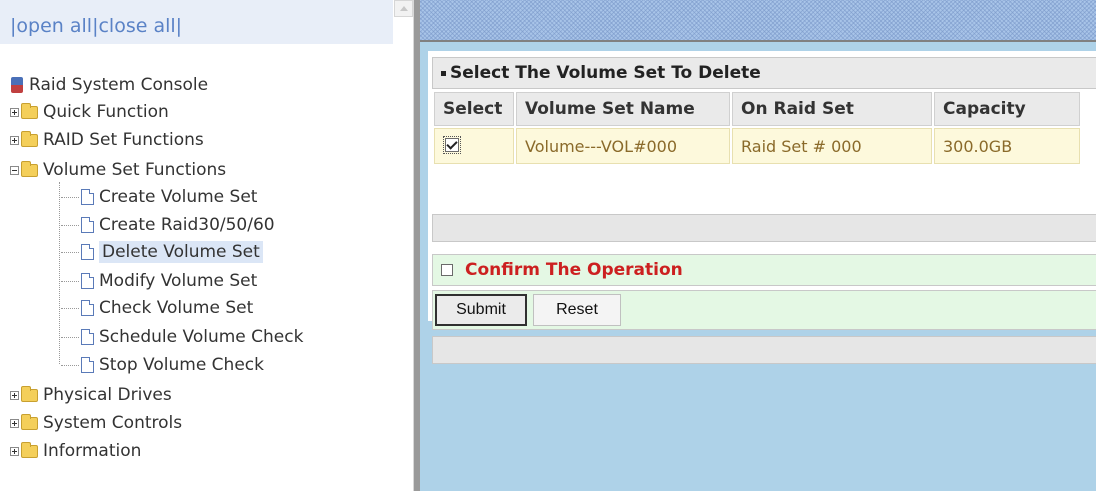 This screenshot has width=1096, height=491. I want to click on tree-item-information: Information, so click(75, 451).